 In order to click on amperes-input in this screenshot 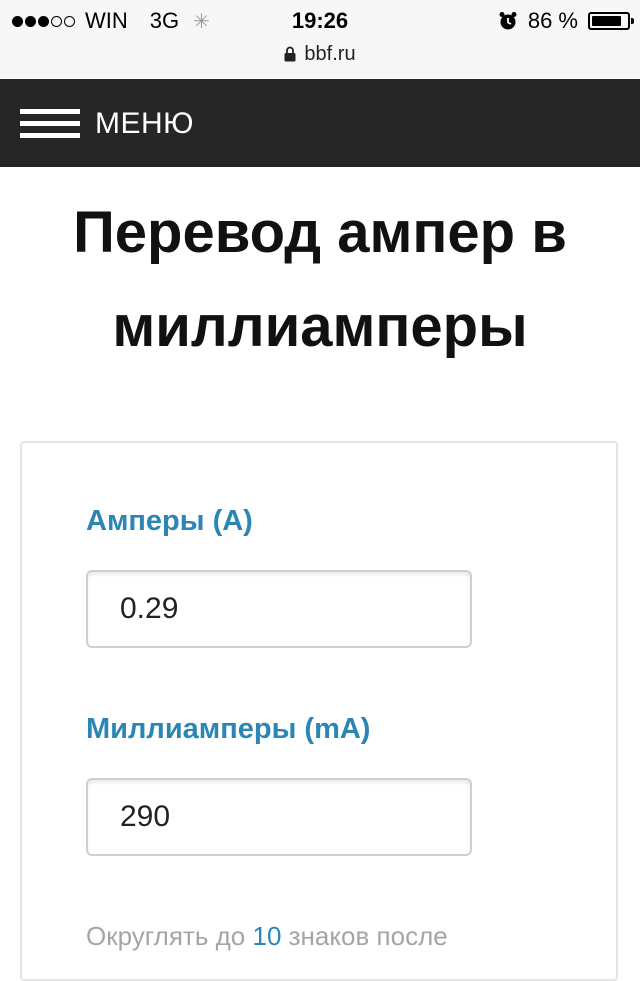, I will do `click(279, 609)`.